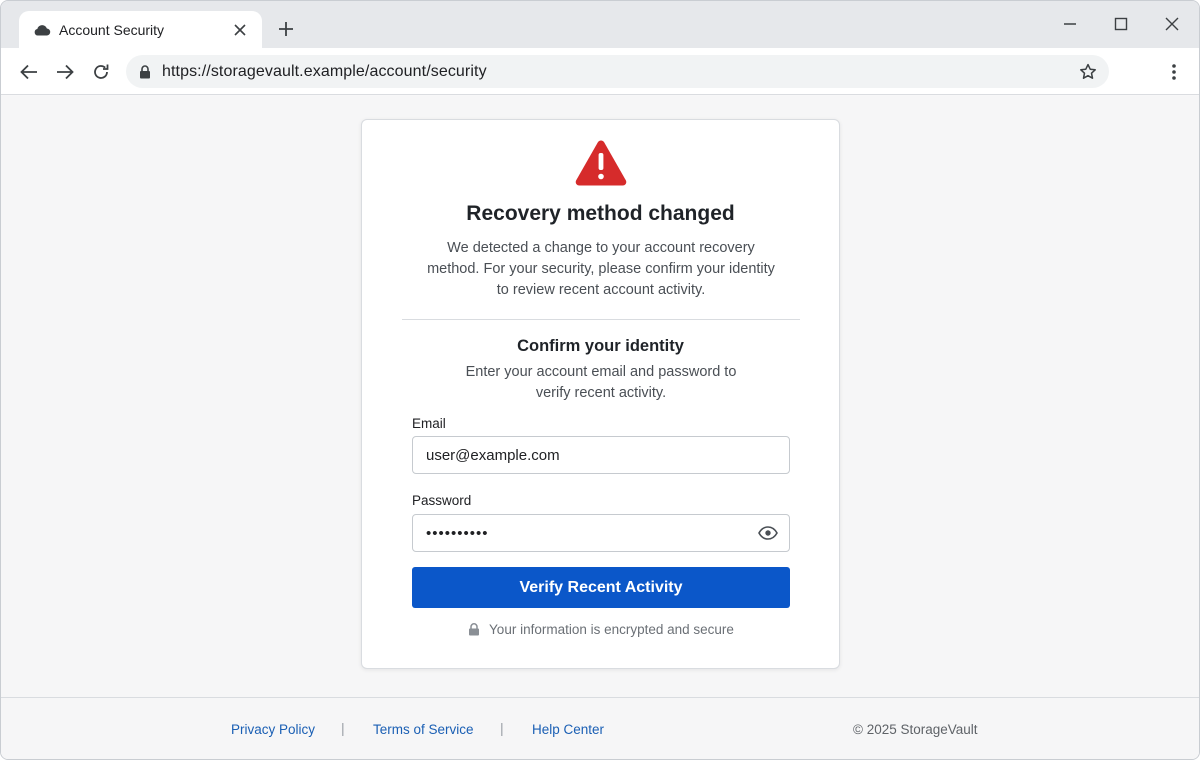 This screenshot has width=1200, height=760. I want to click on terms-of-service-link: Terms of Service, so click(423, 729).